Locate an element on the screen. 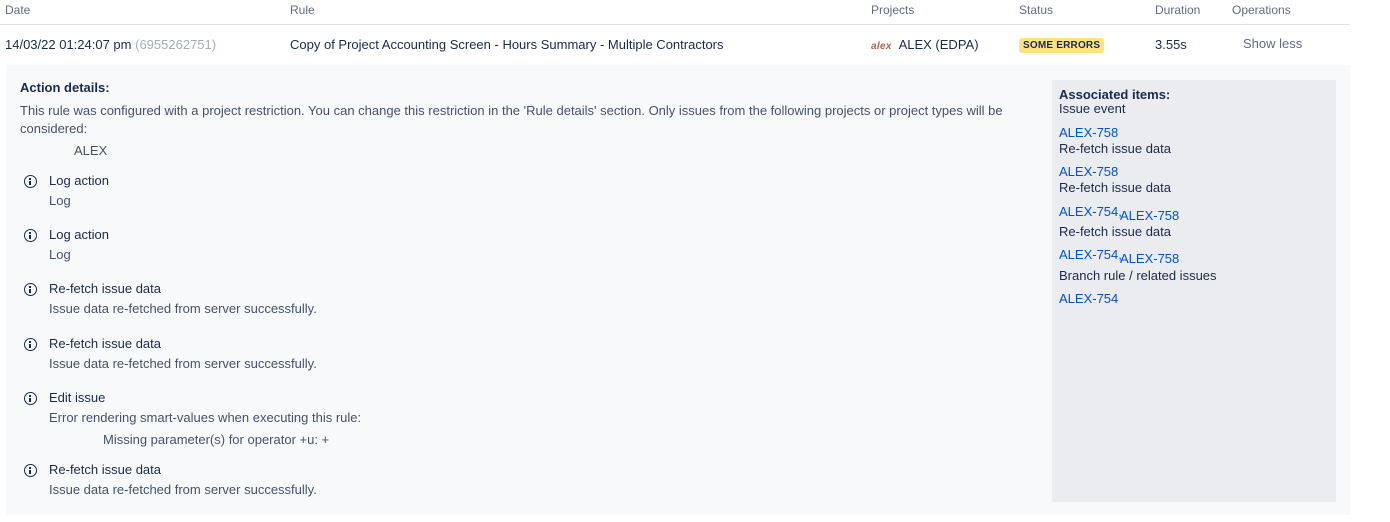  issue-link: ALEX-754 is located at coordinates (1088, 298).